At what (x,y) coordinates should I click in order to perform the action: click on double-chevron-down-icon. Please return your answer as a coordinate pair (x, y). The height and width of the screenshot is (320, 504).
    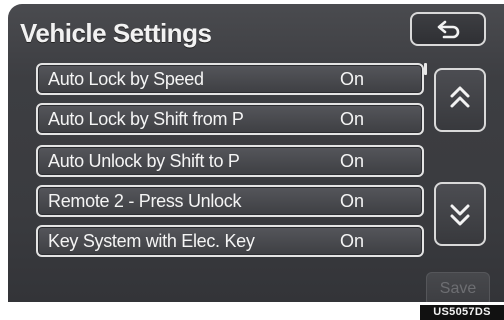
    Looking at the image, I should click on (460, 215).